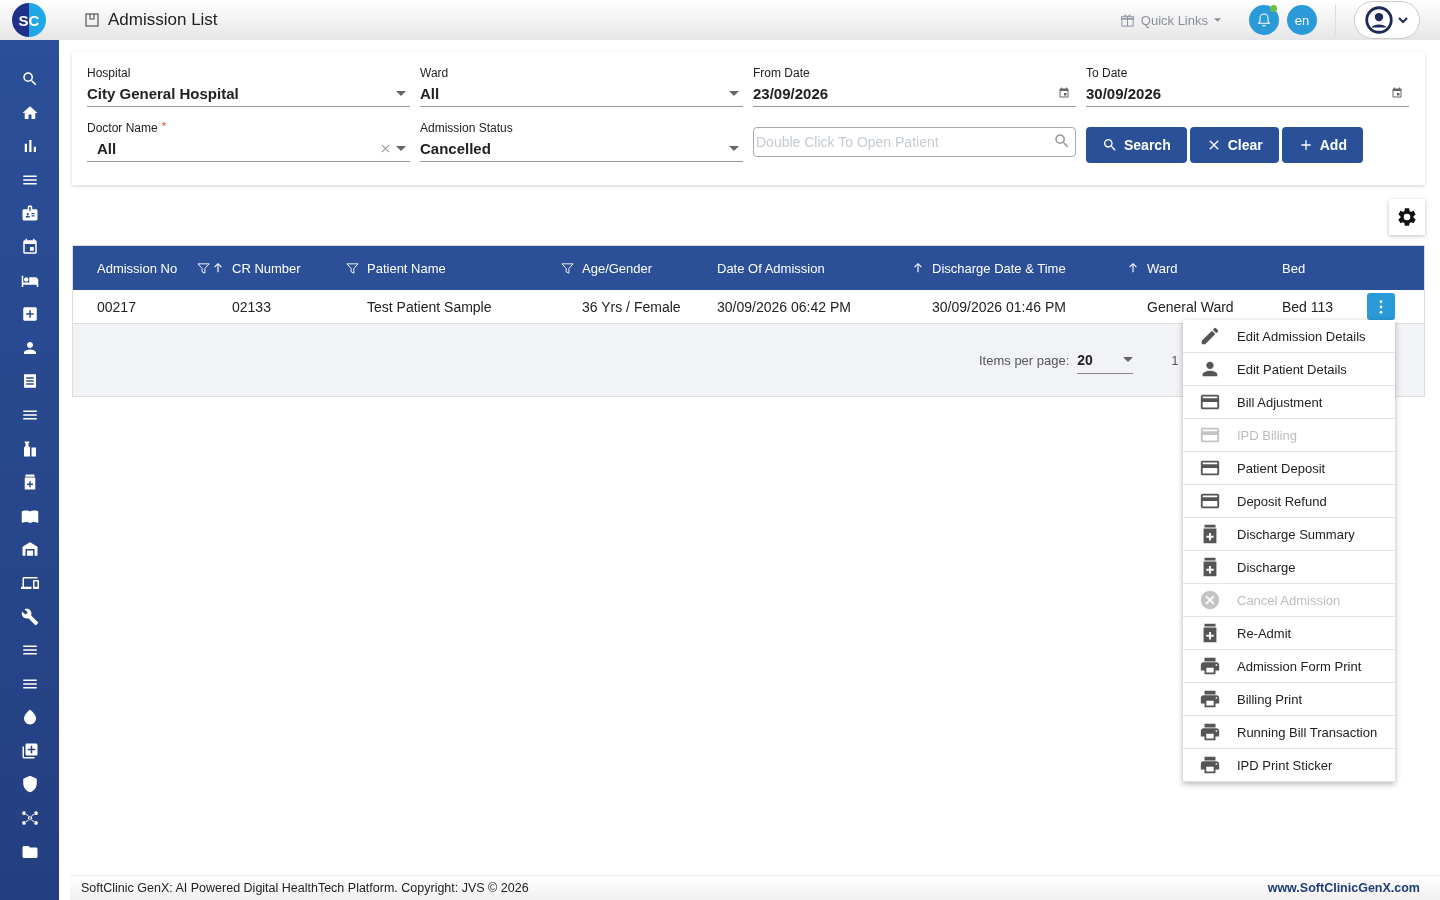 This screenshot has height=900, width=1440. I want to click on footer-text: SoftClinic GenX: AI Powered Digital HealthTech Platform. Copyright: JVS © 2026, so click(305, 888).